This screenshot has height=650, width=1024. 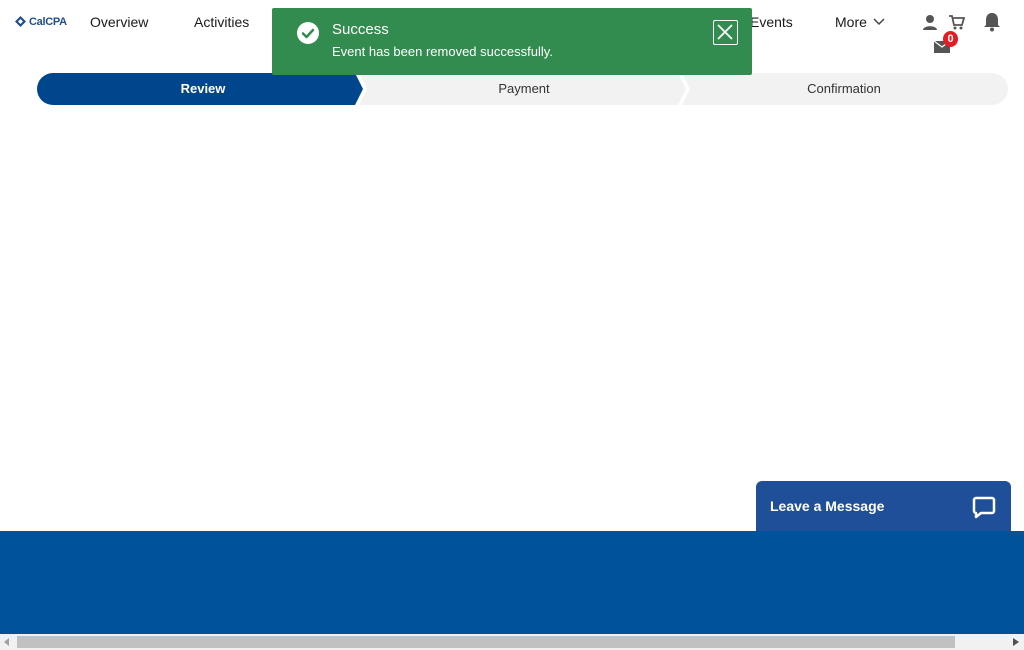 I want to click on toast-close-button, so click(x=725, y=32).